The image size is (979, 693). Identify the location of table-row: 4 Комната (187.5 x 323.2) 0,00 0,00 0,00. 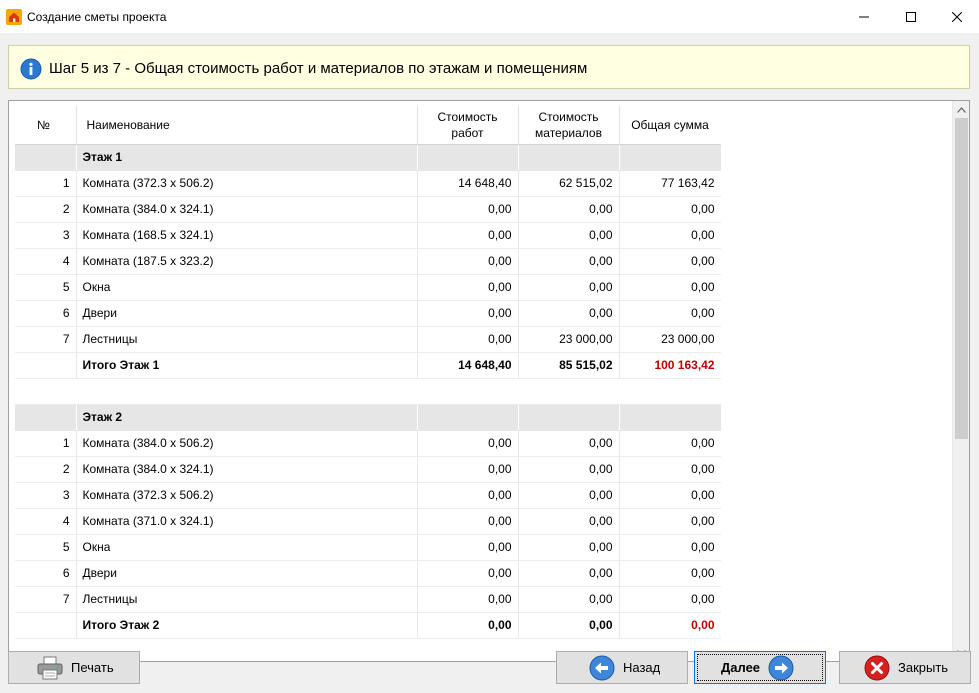
(368, 261).